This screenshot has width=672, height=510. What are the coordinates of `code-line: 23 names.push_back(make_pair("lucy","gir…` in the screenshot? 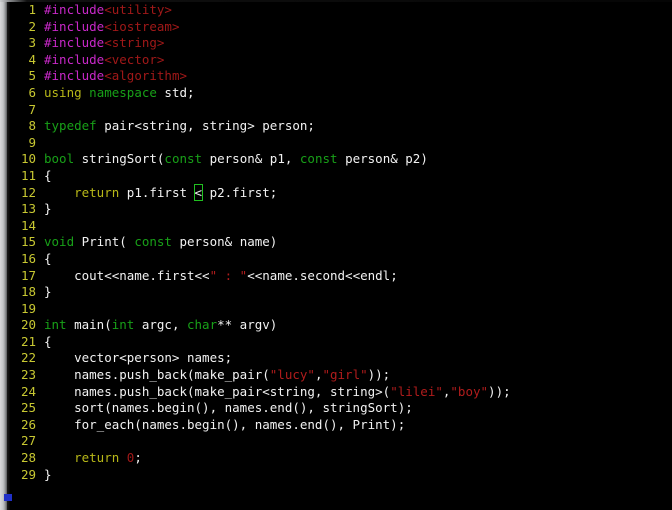 It's located at (341, 375).